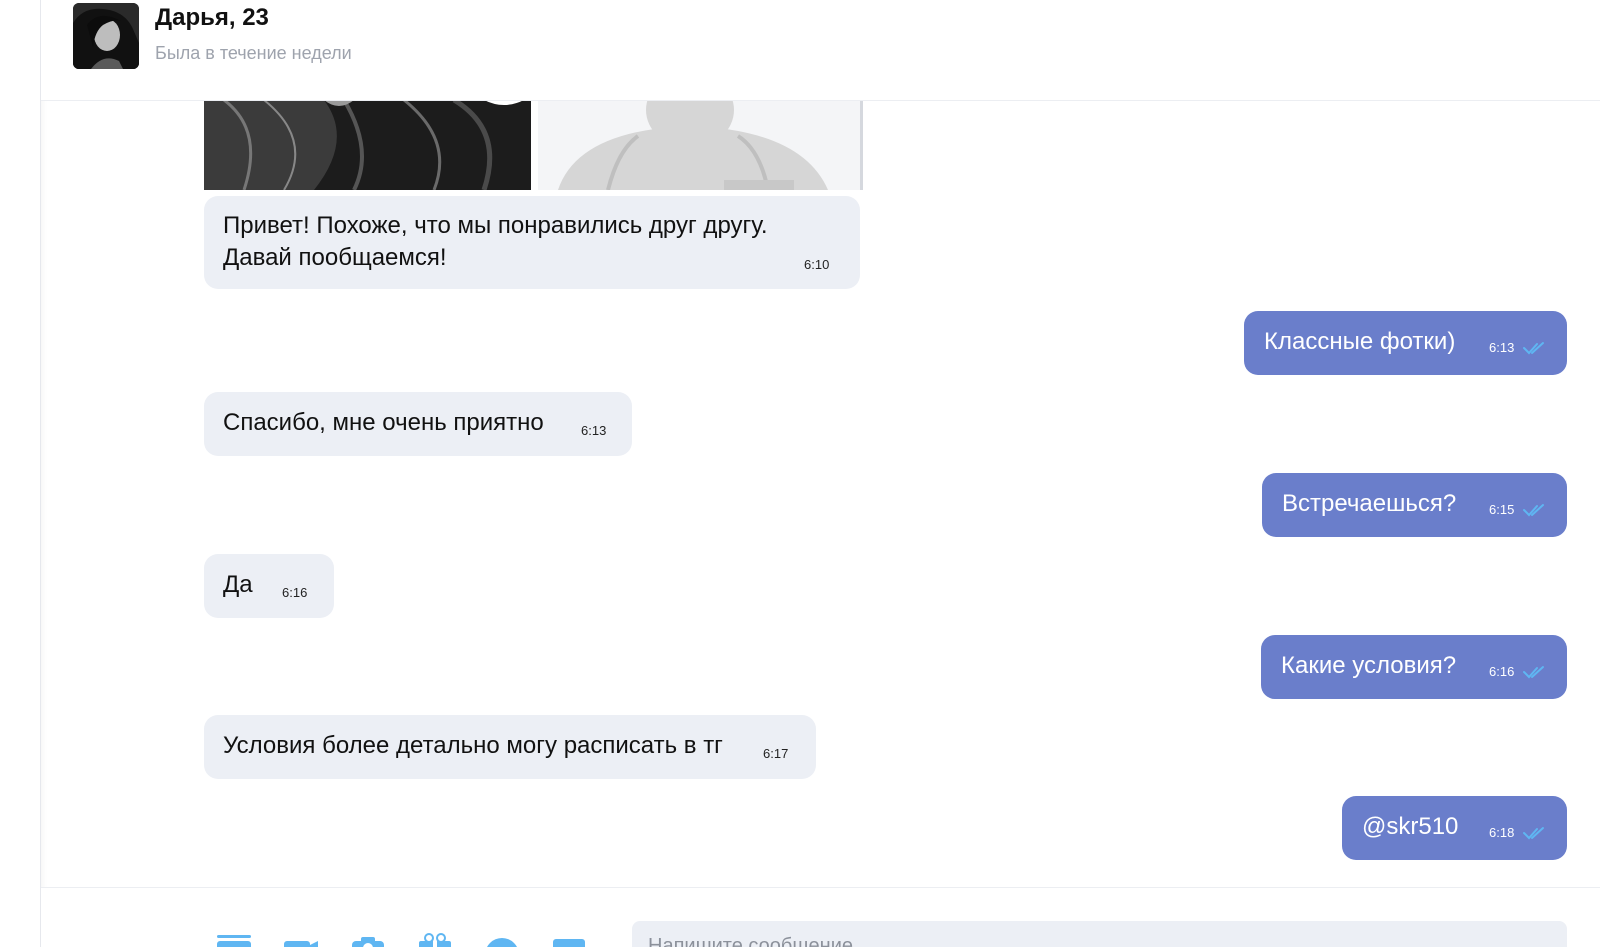  Describe the element at coordinates (367, 145) in the screenshot. I see `profile-photo` at that location.